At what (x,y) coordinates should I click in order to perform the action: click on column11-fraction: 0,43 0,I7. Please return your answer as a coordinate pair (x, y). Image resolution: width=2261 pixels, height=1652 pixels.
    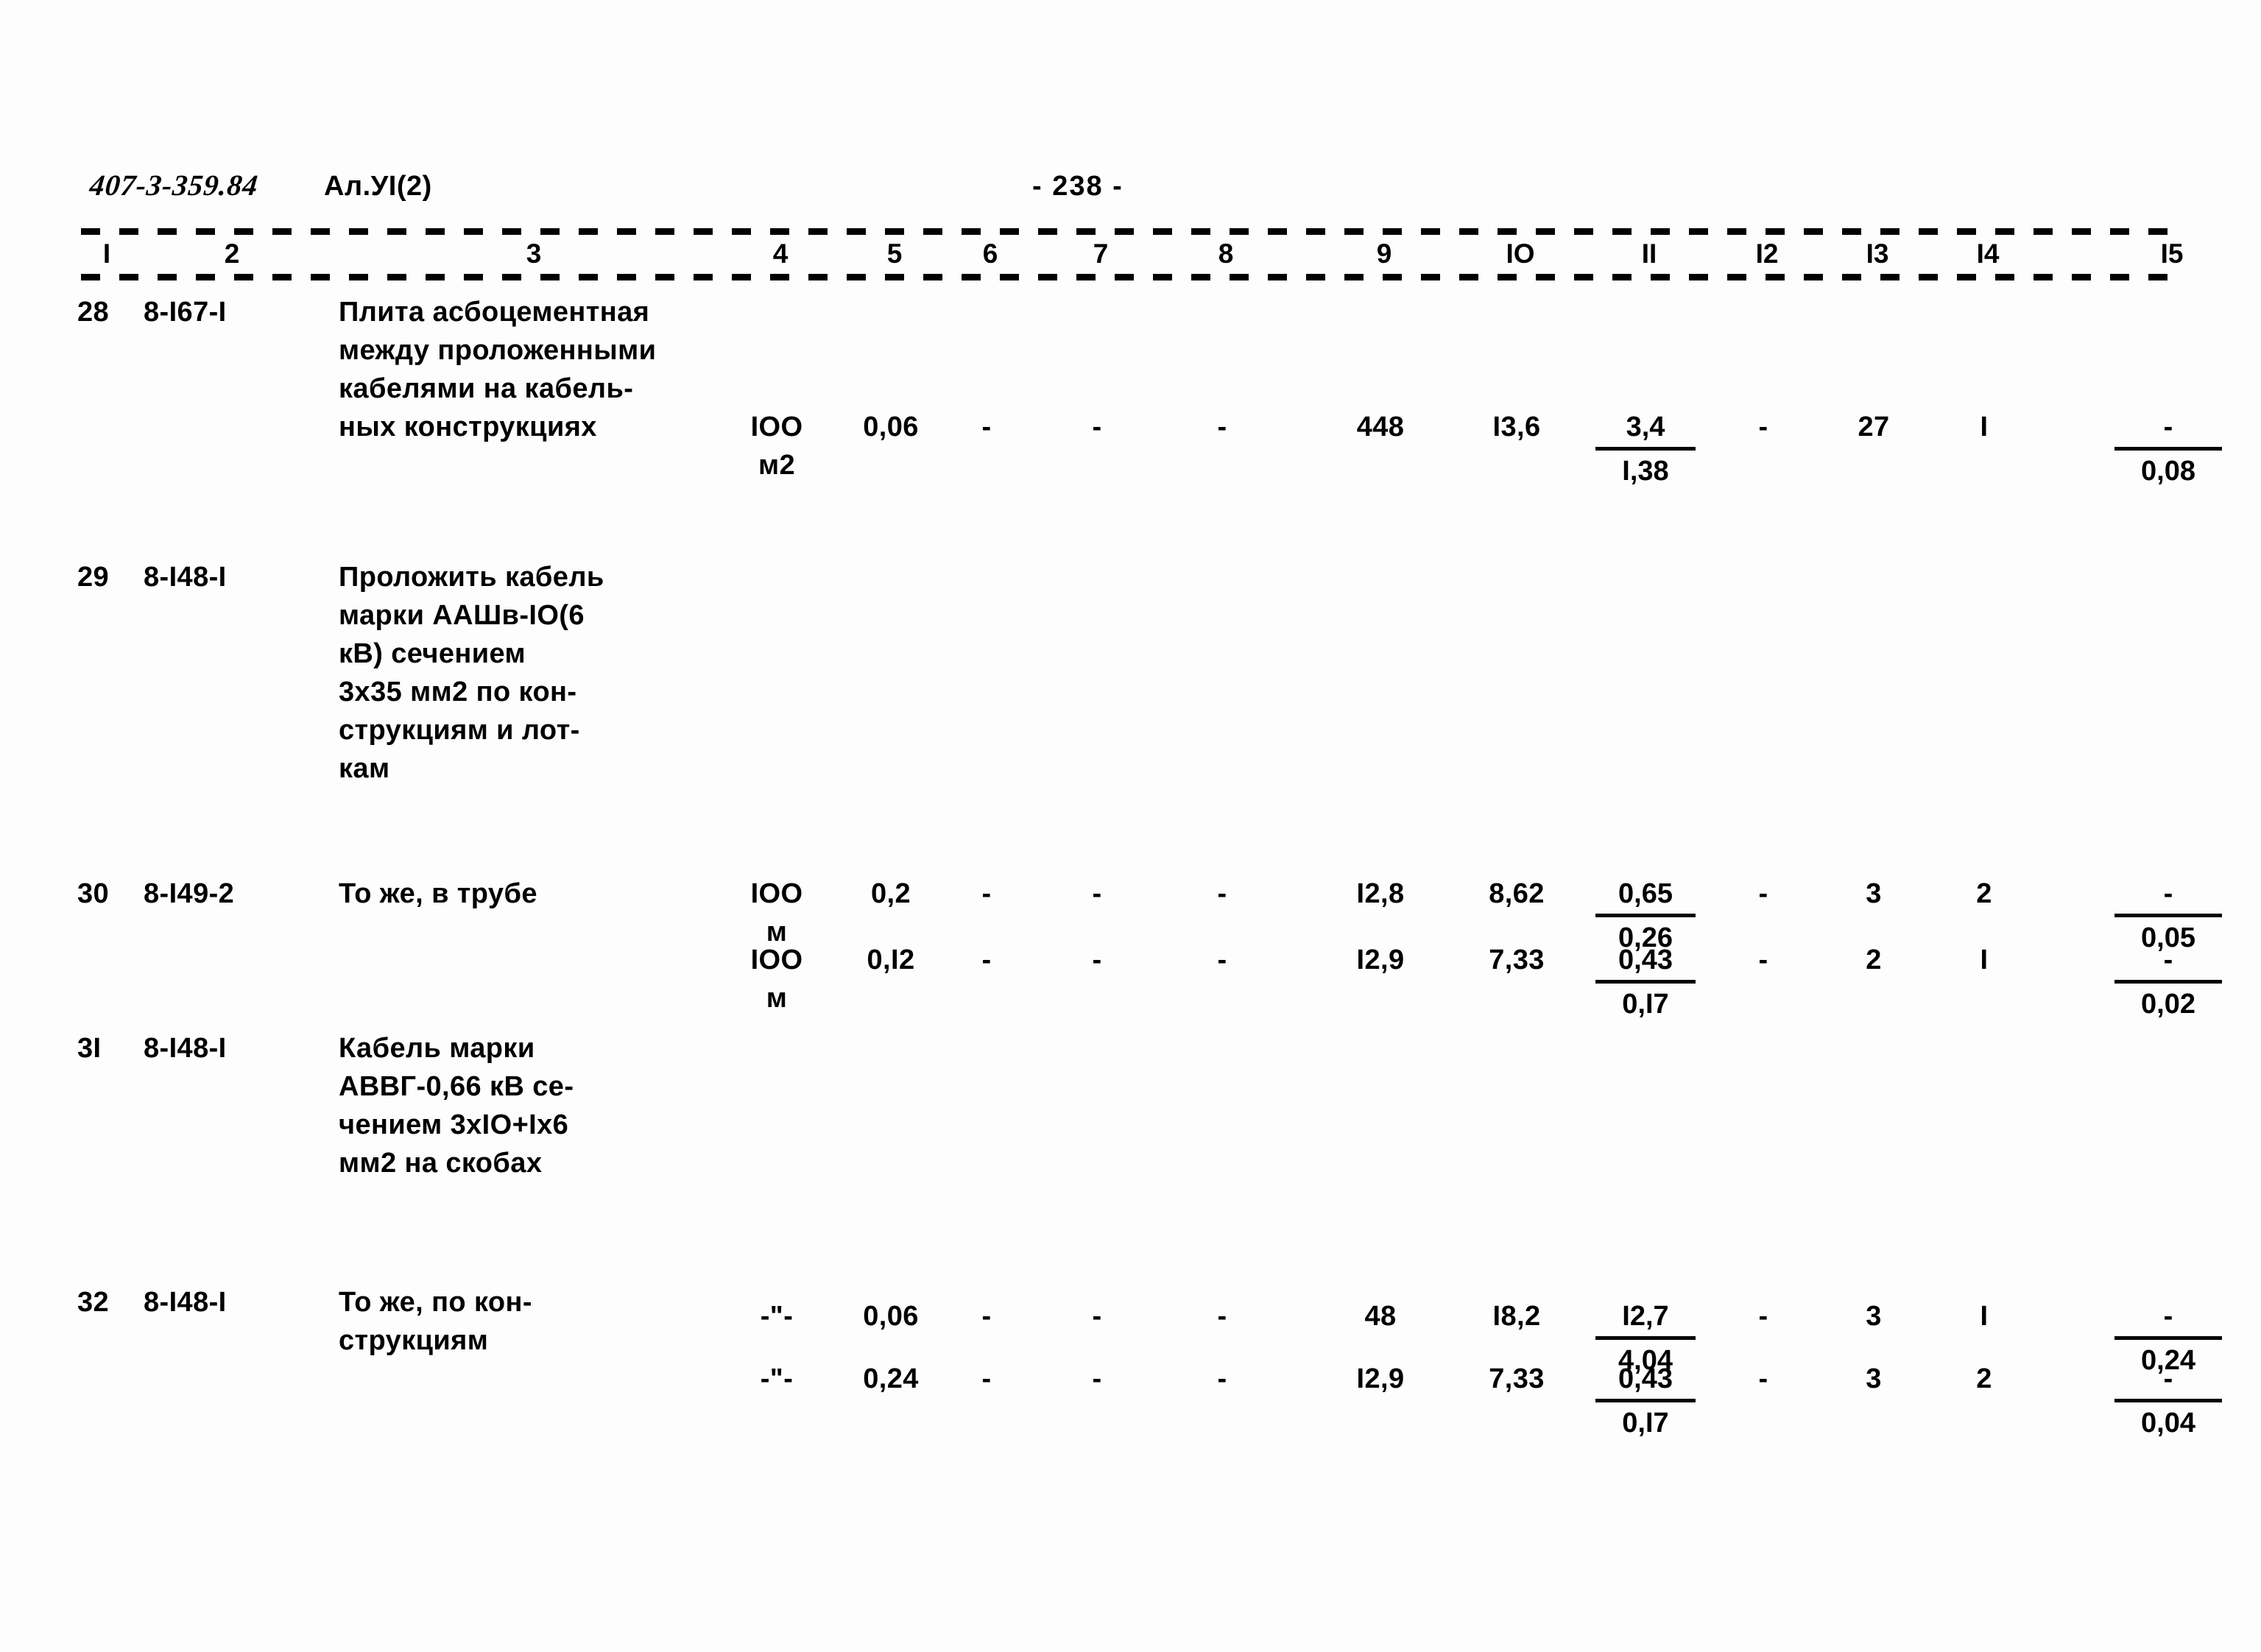
    Looking at the image, I should click on (1645, 1401).